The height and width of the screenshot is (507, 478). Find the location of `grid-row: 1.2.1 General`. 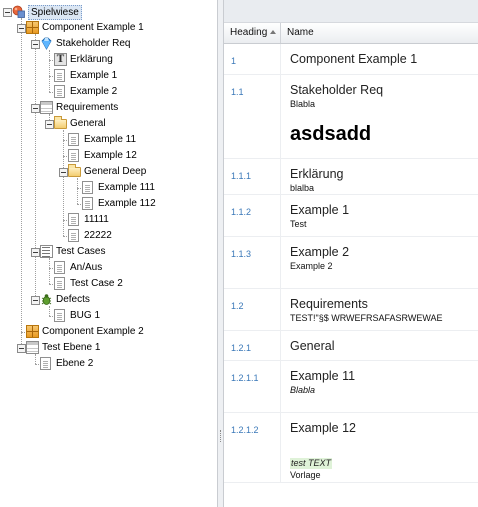

grid-row: 1.2.1 General is located at coordinates (351, 346).